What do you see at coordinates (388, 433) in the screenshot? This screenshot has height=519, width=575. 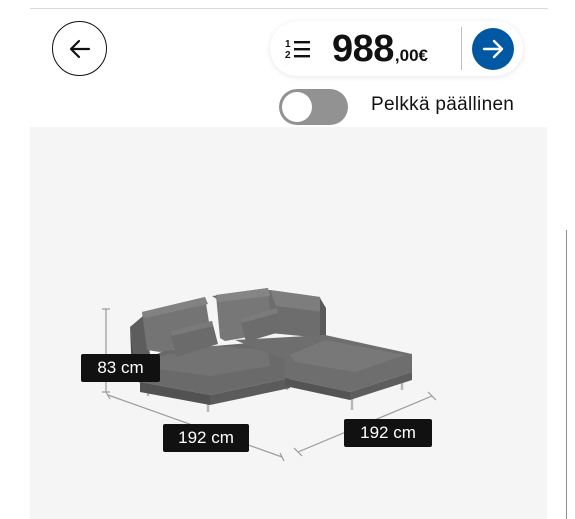 I see `depth-dimension-label: 192 cm` at bounding box center [388, 433].